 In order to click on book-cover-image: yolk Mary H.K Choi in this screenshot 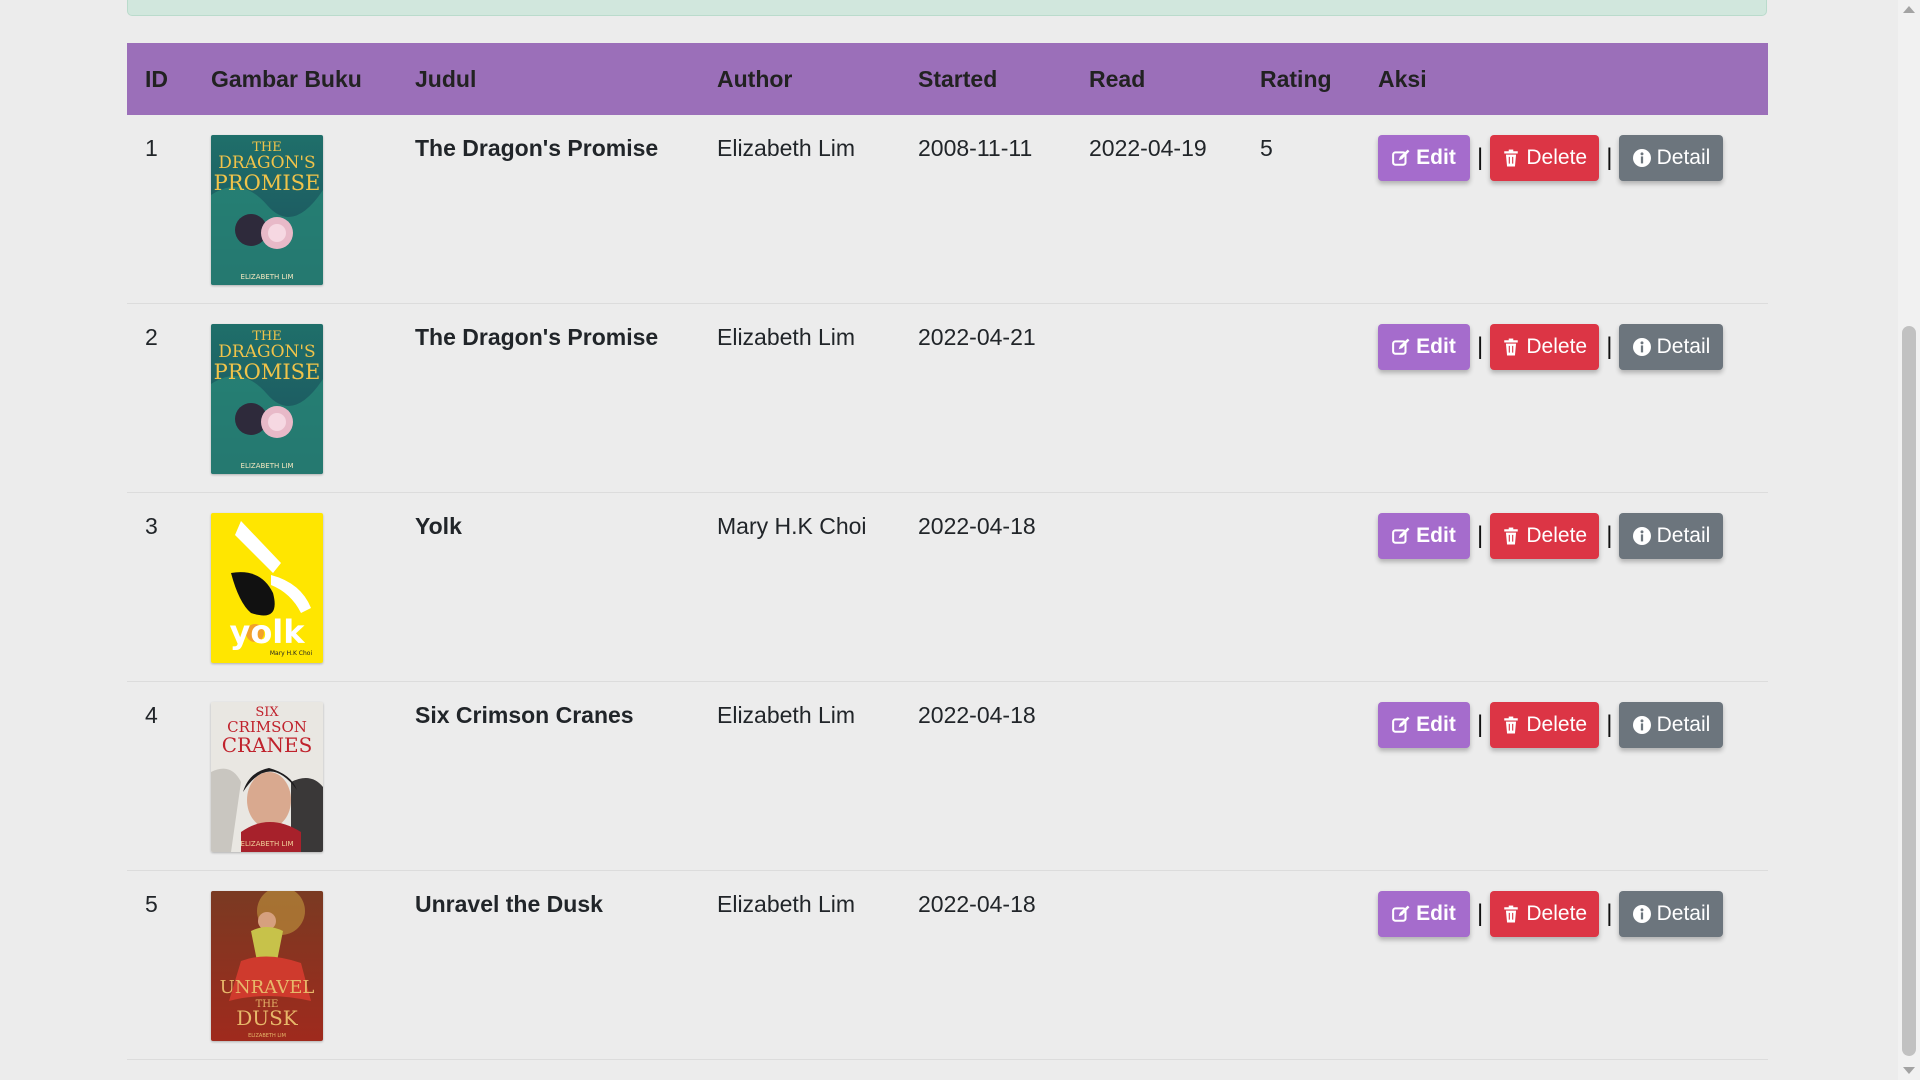, I will do `click(267, 588)`.